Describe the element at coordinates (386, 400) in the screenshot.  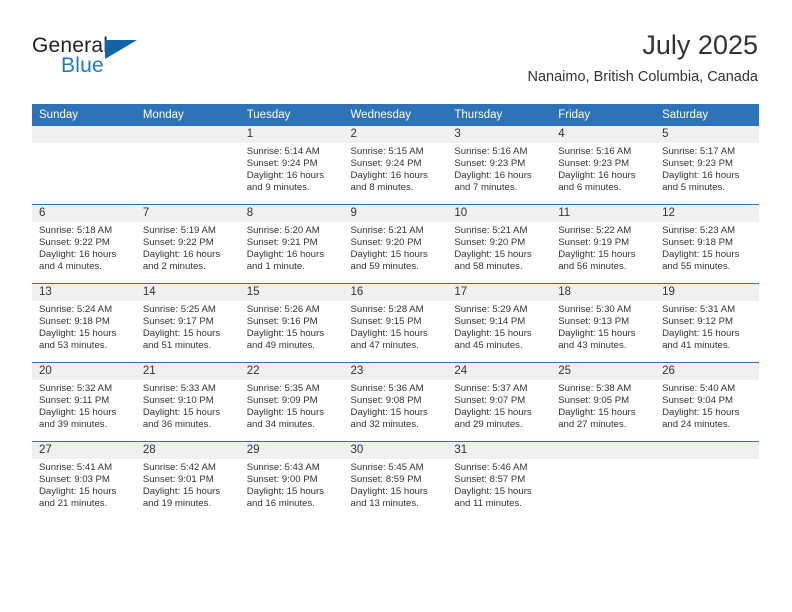
I see `sunset-text: Sunset: 9:08 PM` at that location.